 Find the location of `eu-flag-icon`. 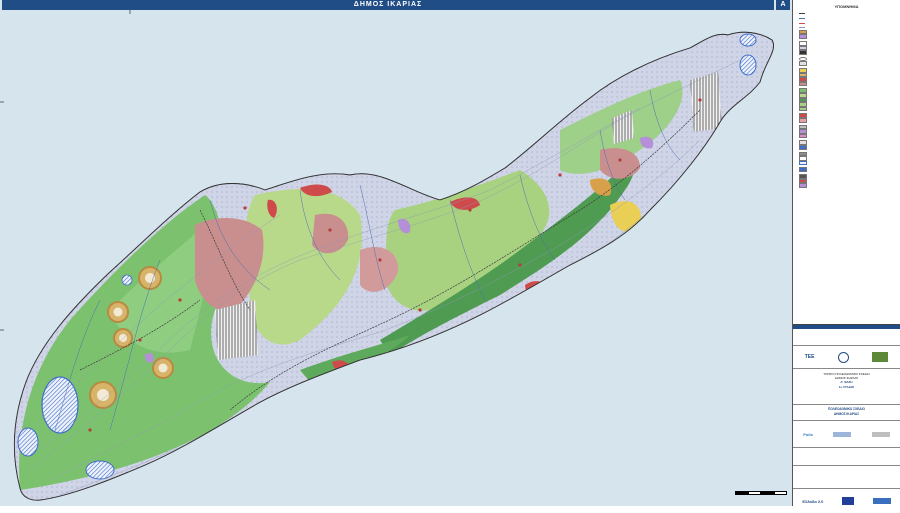

eu-flag-icon is located at coordinates (848, 501).